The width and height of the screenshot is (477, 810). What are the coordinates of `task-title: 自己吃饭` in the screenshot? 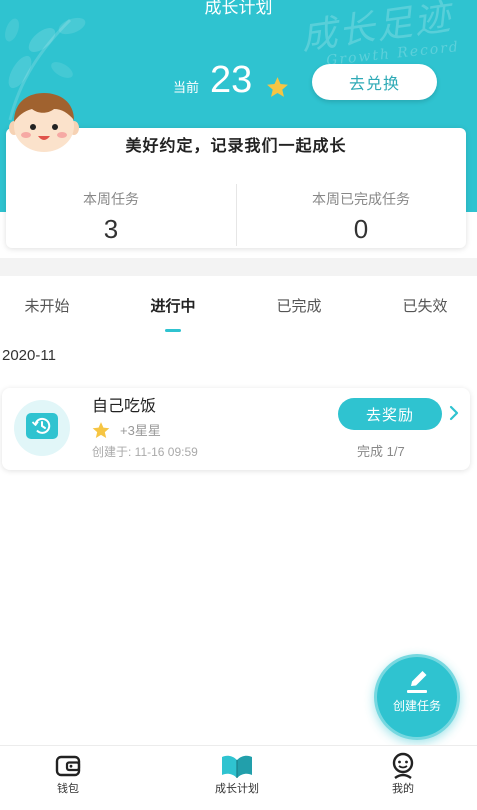 It's located at (124, 406).